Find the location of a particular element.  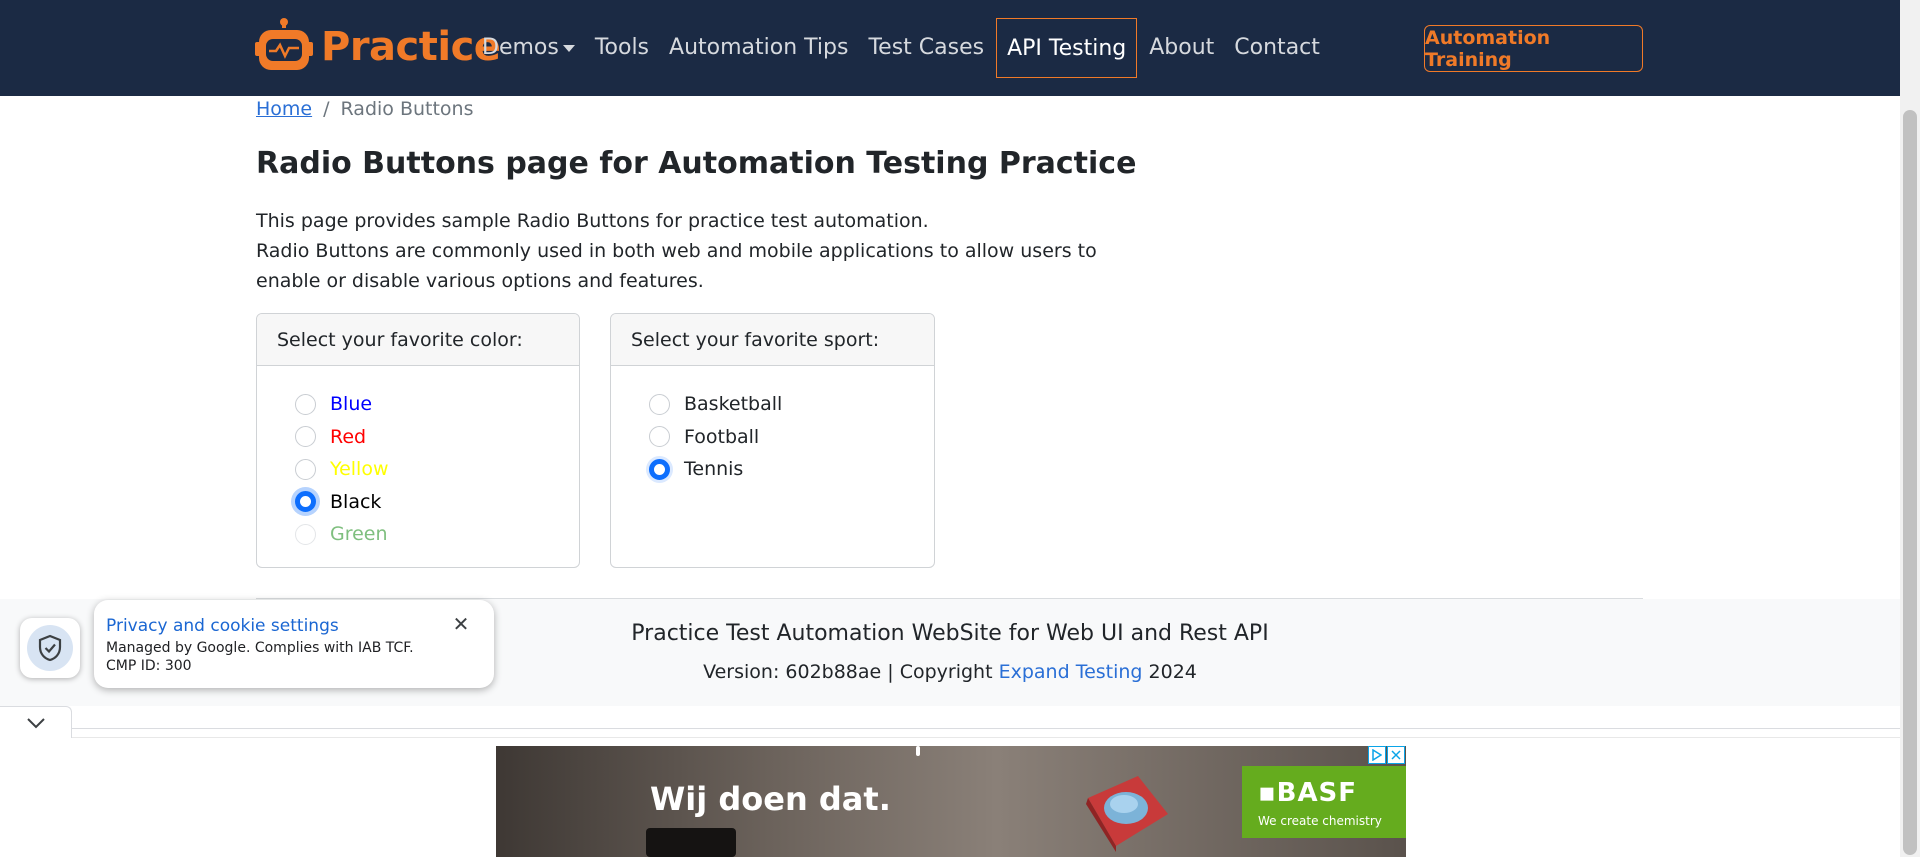

footer-version-text: Version: 602b88ae | Copyright is located at coordinates (851, 672).